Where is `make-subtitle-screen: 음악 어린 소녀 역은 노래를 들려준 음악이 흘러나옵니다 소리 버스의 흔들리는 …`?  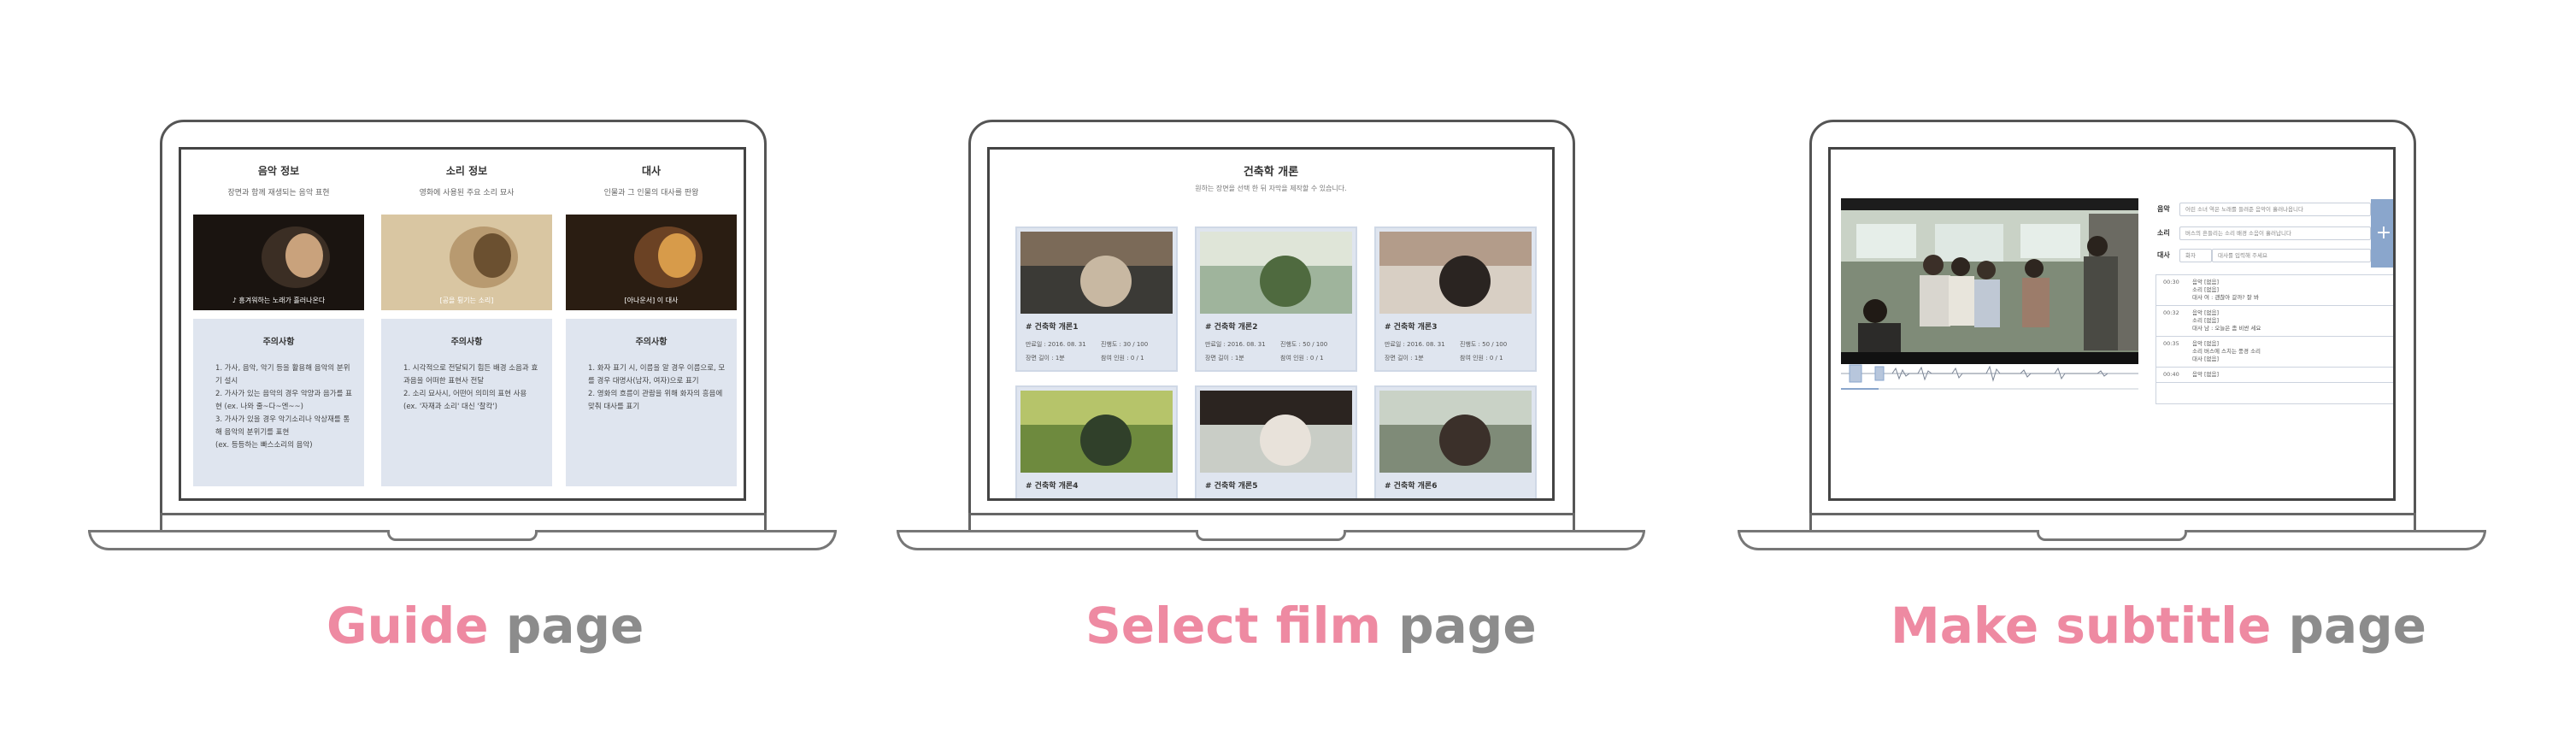
make-subtitle-screen: 음악 어린 소녀 역은 노래를 들려준 음악이 흘러나옵니다 소리 버스의 흔들리는 … is located at coordinates (2112, 324).